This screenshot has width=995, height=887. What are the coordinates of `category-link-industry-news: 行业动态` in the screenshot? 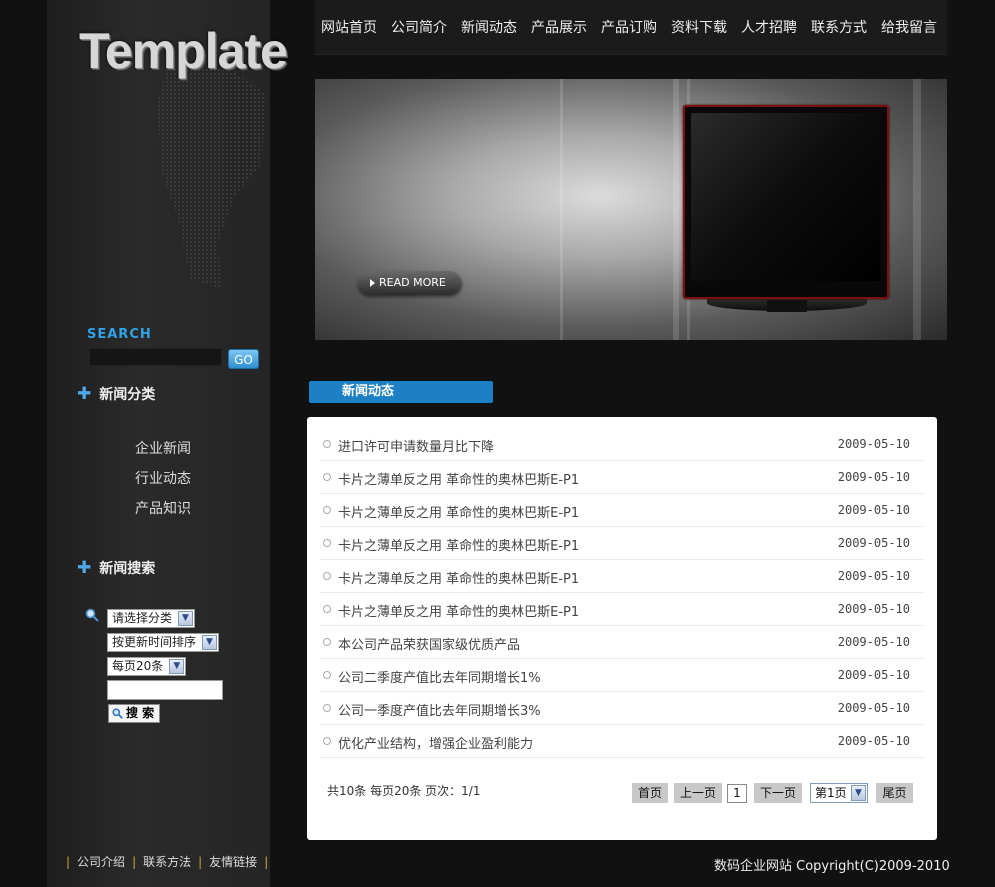 It's located at (163, 478).